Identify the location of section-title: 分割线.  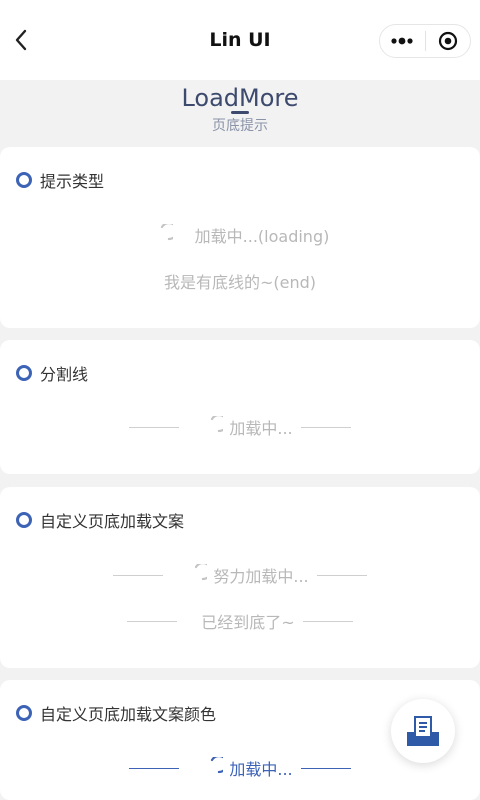
(64, 374).